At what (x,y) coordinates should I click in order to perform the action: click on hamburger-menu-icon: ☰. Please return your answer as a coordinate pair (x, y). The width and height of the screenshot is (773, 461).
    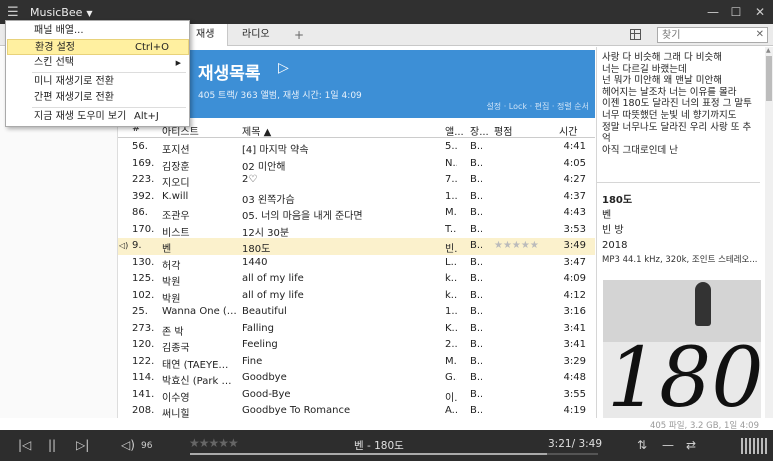
    Looking at the image, I should click on (13, 12).